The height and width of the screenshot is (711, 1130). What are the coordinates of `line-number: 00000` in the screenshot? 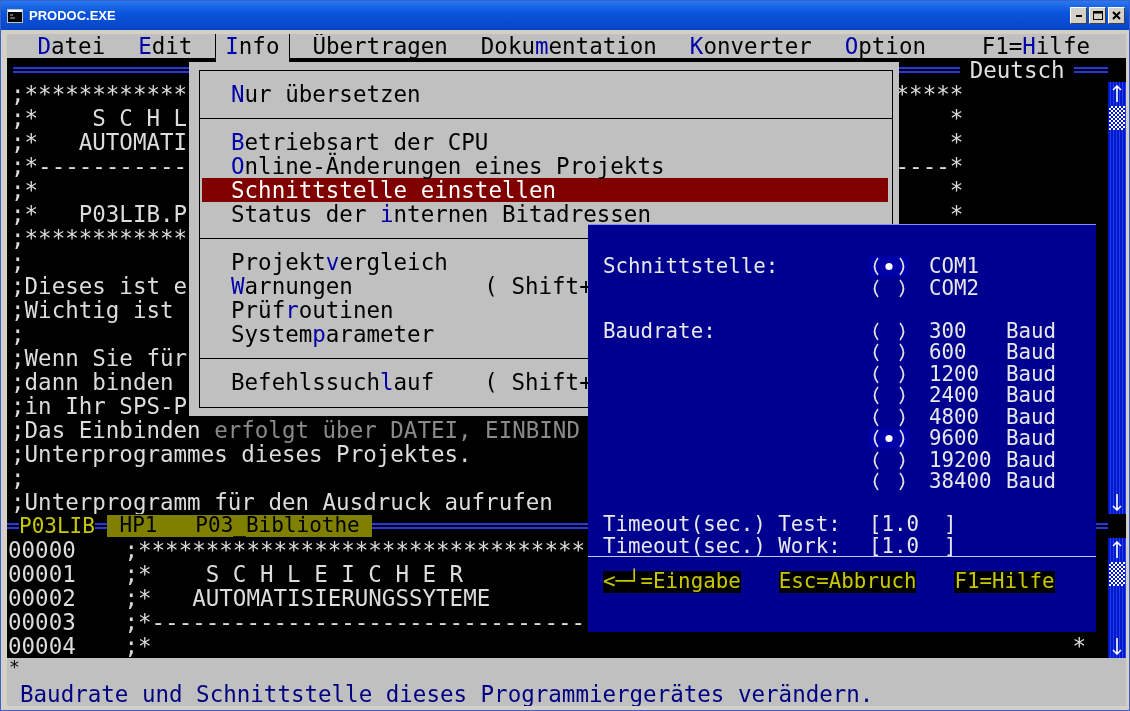 It's located at (42, 550).